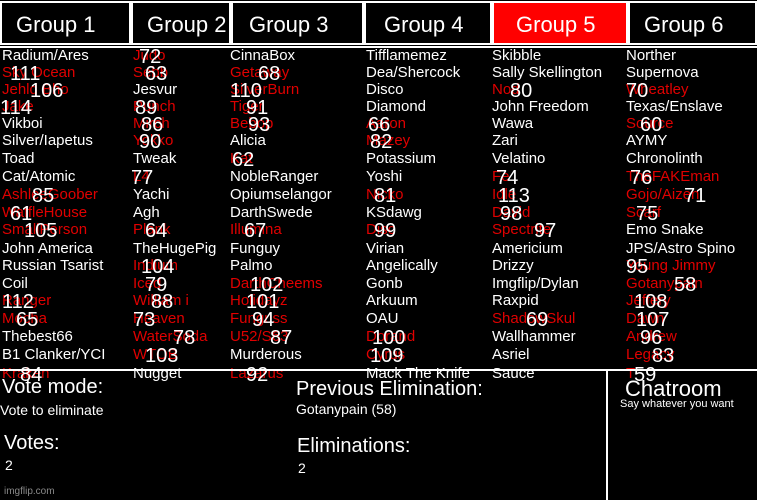 The image size is (757, 500). What do you see at coordinates (302, 468) in the screenshot?
I see `eliminations-value: 2` at bounding box center [302, 468].